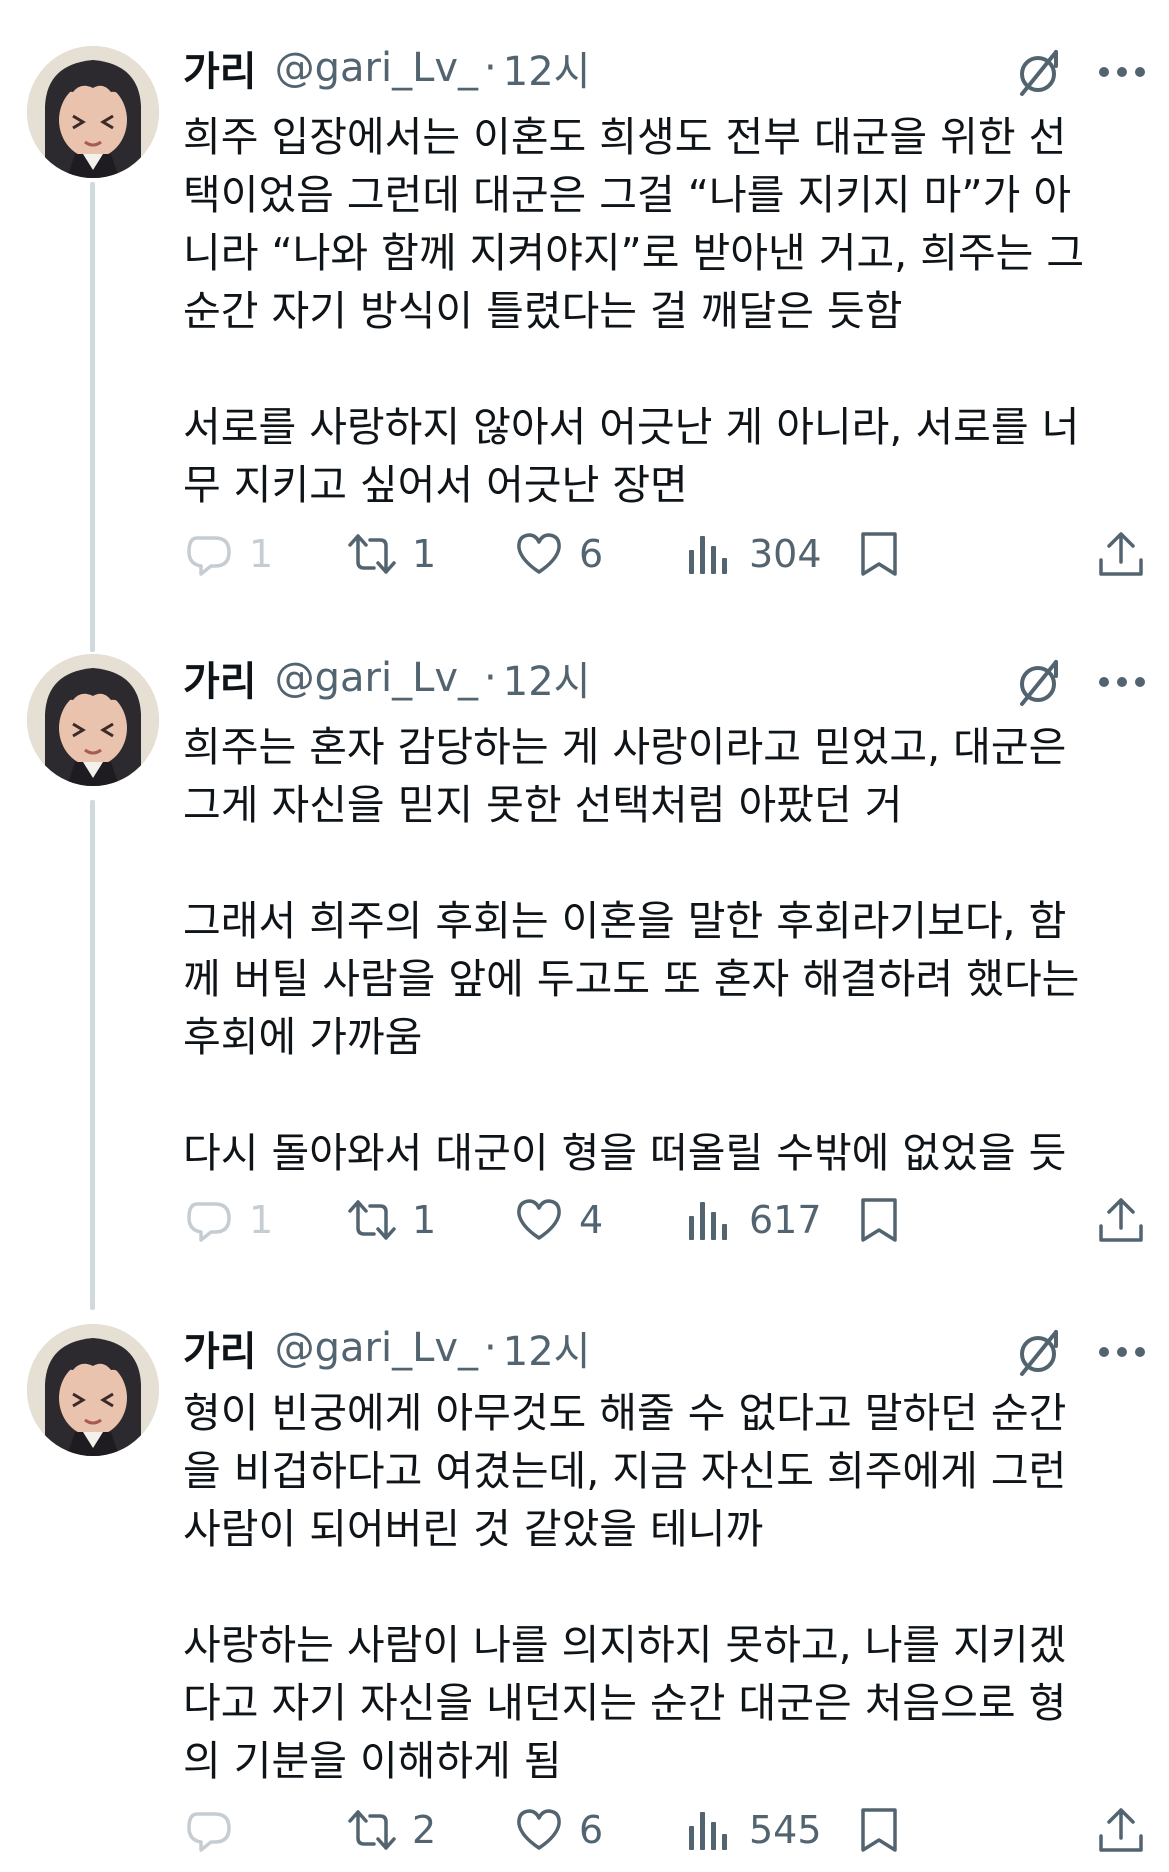  I want to click on tweet-text-line: 서로를 사랑하지 않아서 어긋난 게 아니라, 서로를 너, so click(631, 427).